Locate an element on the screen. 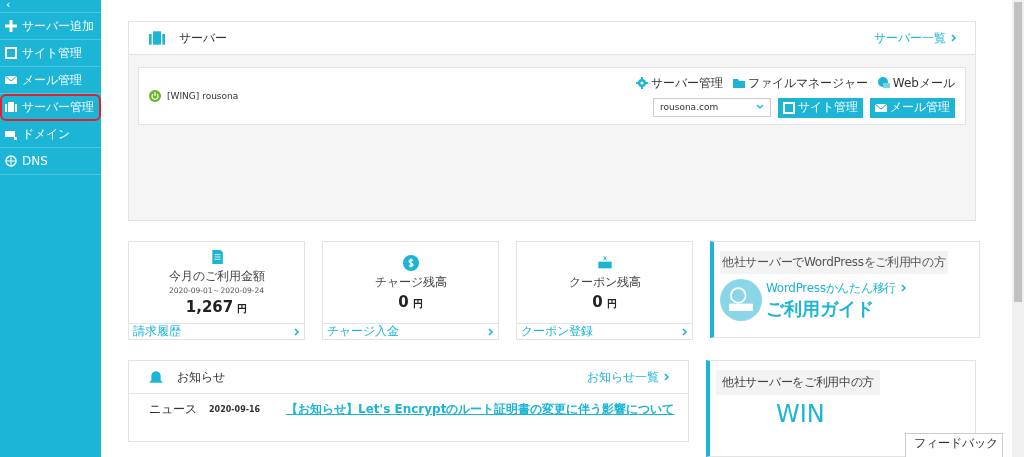 The height and width of the screenshot is (457, 1024). sidebar-item: サーバー追加 is located at coordinates (50, 26).